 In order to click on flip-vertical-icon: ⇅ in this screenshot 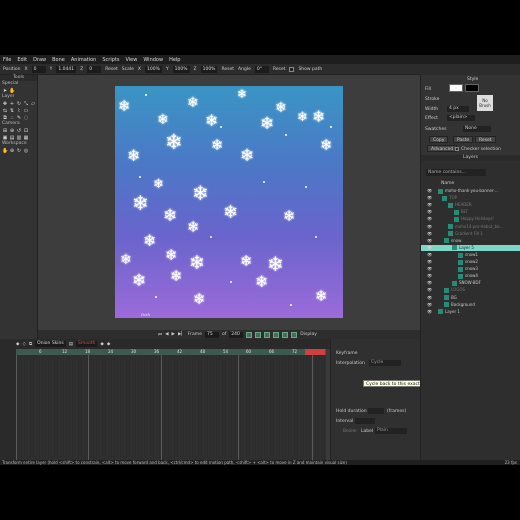, I will do `click(12, 111)`.